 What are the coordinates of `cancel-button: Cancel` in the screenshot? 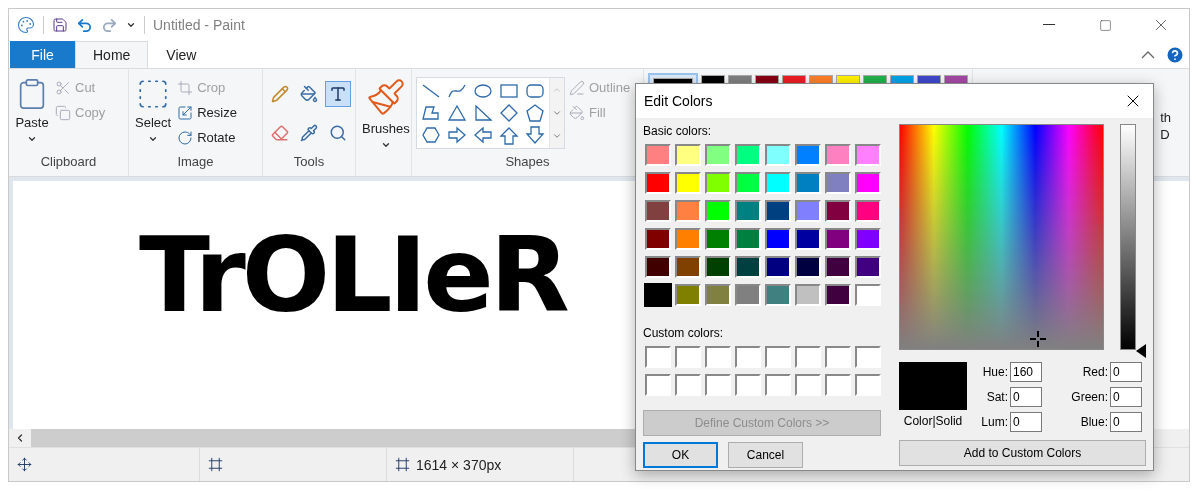 It's located at (765, 455).